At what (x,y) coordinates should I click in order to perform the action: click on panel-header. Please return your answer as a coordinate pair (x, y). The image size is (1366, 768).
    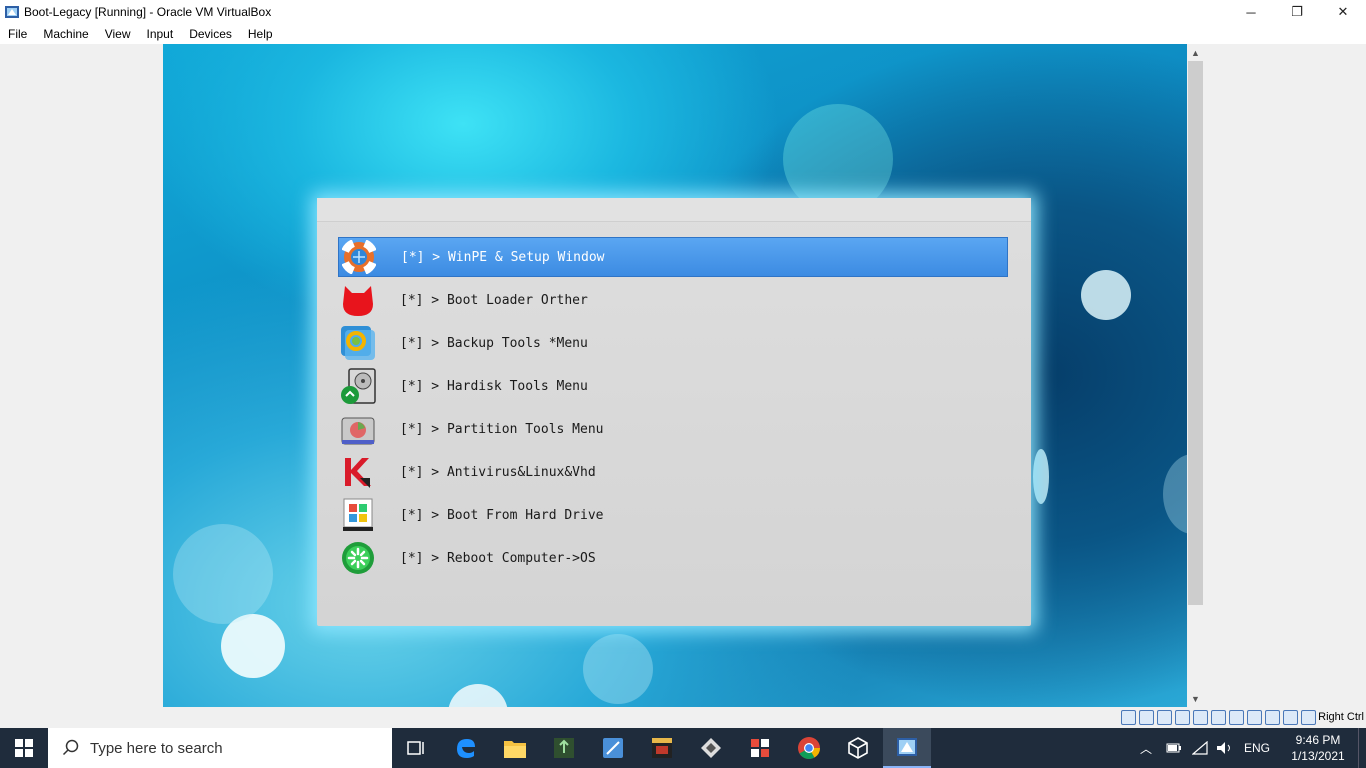
    Looking at the image, I should click on (674, 210).